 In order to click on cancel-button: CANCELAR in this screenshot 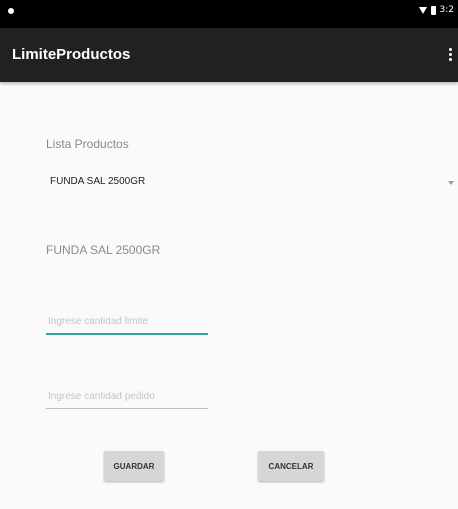, I will do `click(291, 466)`.